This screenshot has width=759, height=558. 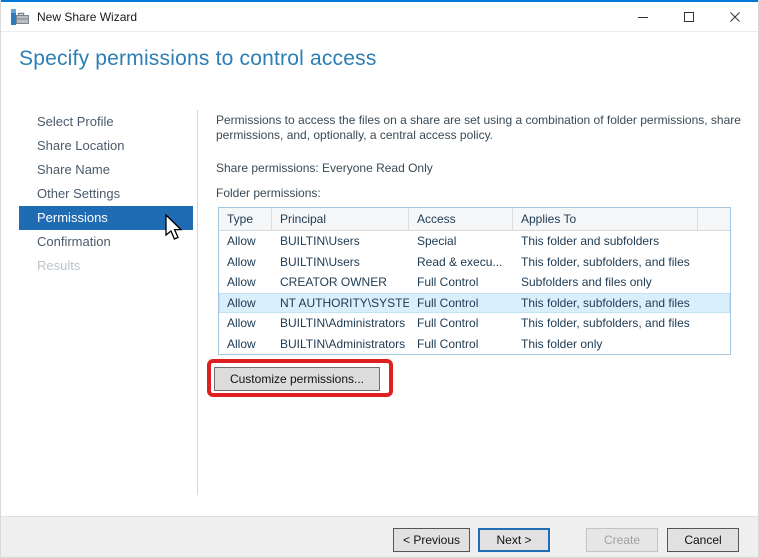 I want to click on folder-permissions-label: Folder permissions:, so click(x=268, y=193).